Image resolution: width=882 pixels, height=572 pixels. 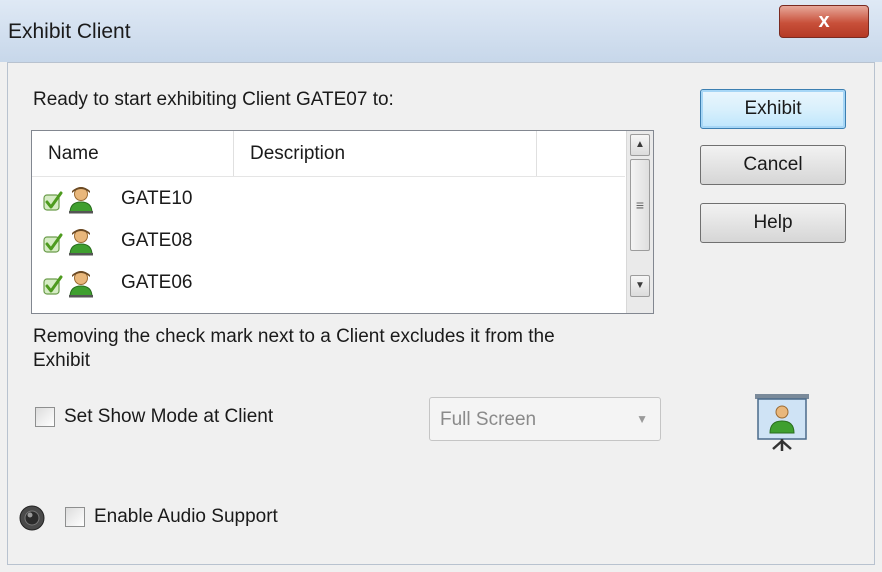 What do you see at coordinates (545, 419) in the screenshot?
I see `show-mode-select: Full Screen ▼` at bounding box center [545, 419].